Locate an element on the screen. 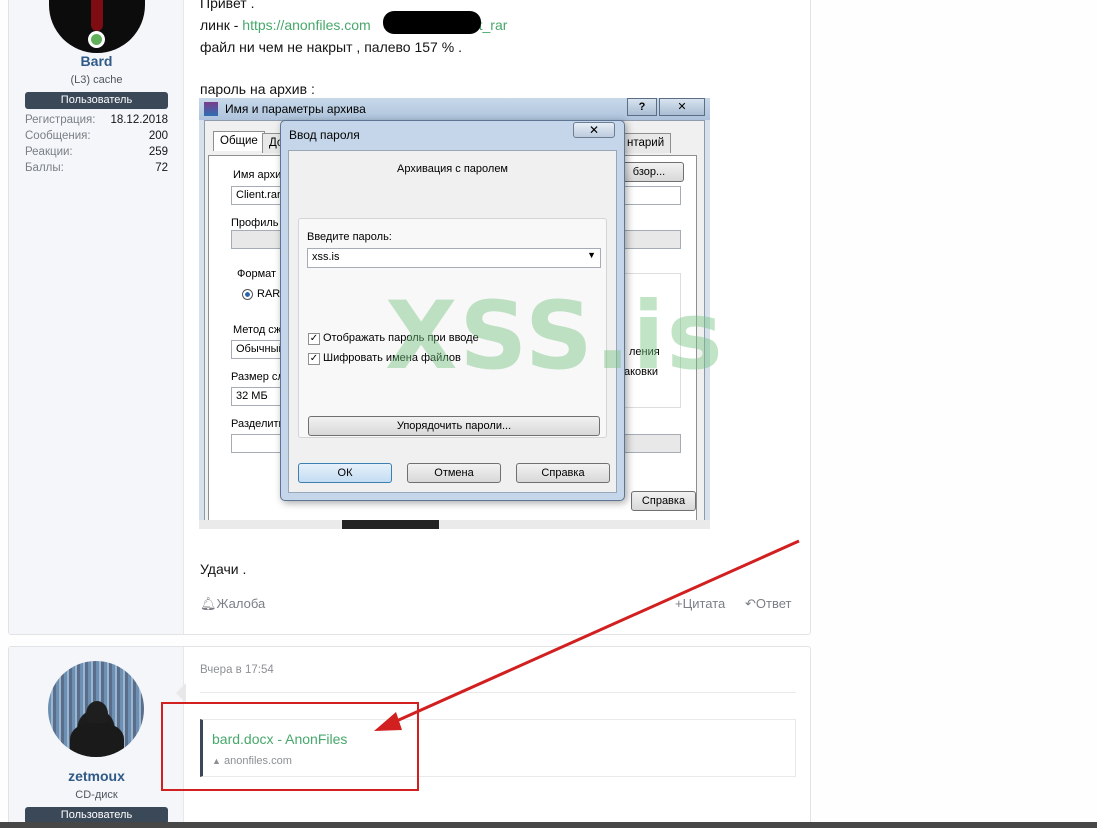 The image size is (1097, 828). red-arrow-annotation is located at coordinates (587, 635).